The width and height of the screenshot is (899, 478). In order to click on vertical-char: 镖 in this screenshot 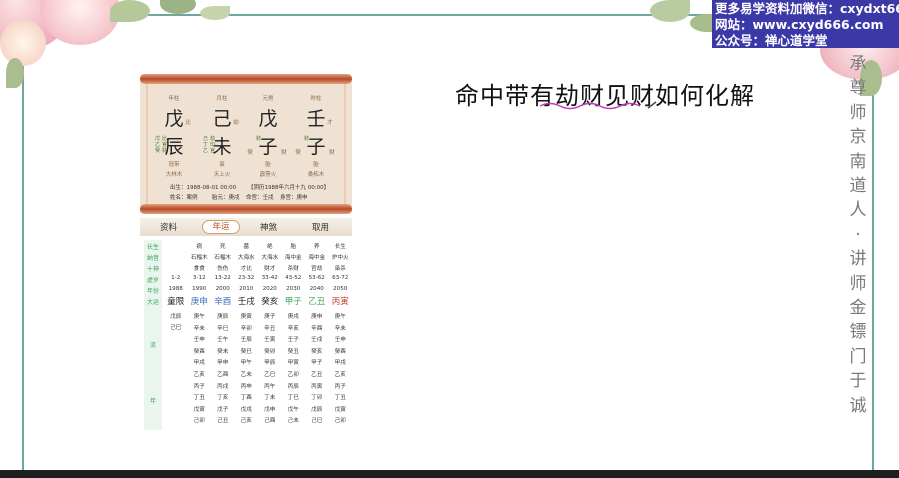, I will do `click(858, 332)`.